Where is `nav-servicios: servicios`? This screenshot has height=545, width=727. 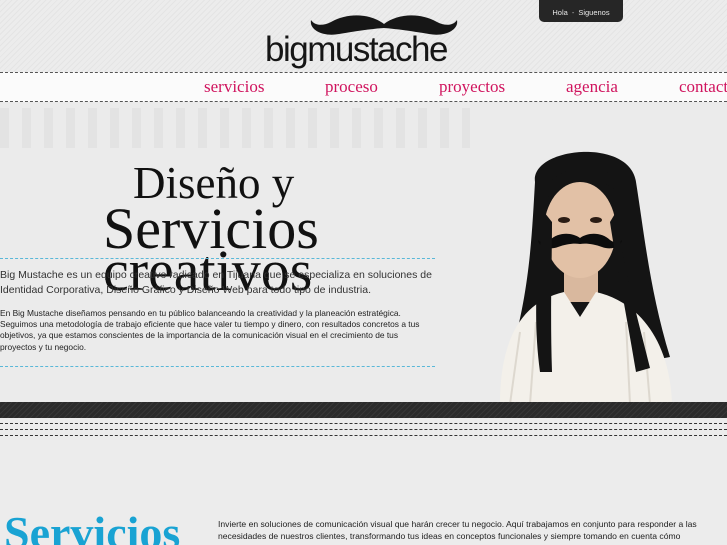 nav-servicios: servicios is located at coordinates (234, 87).